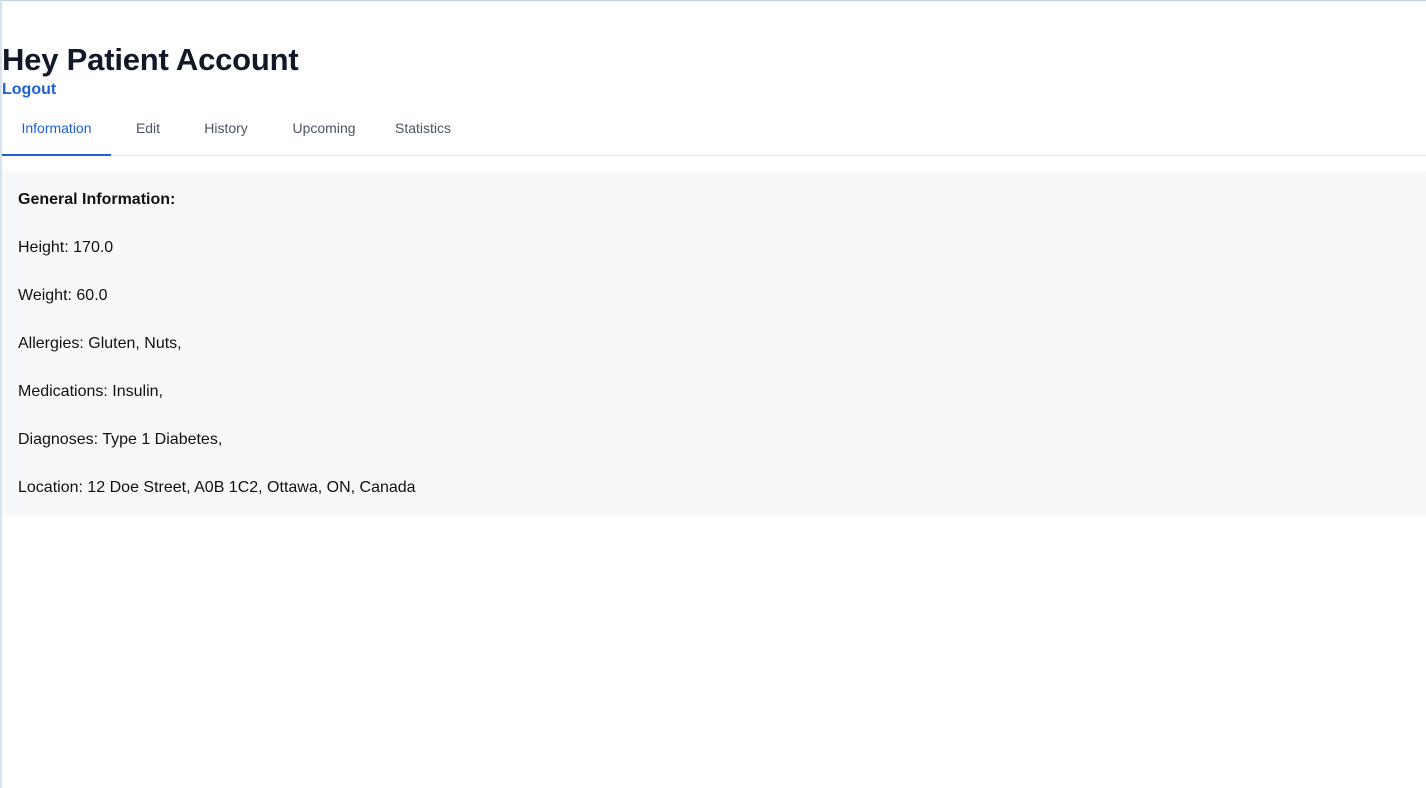 The width and height of the screenshot is (1426, 788). Describe the element at coordinates (56, 132) in the screenshot. I see `tab-information: Information` at that location.